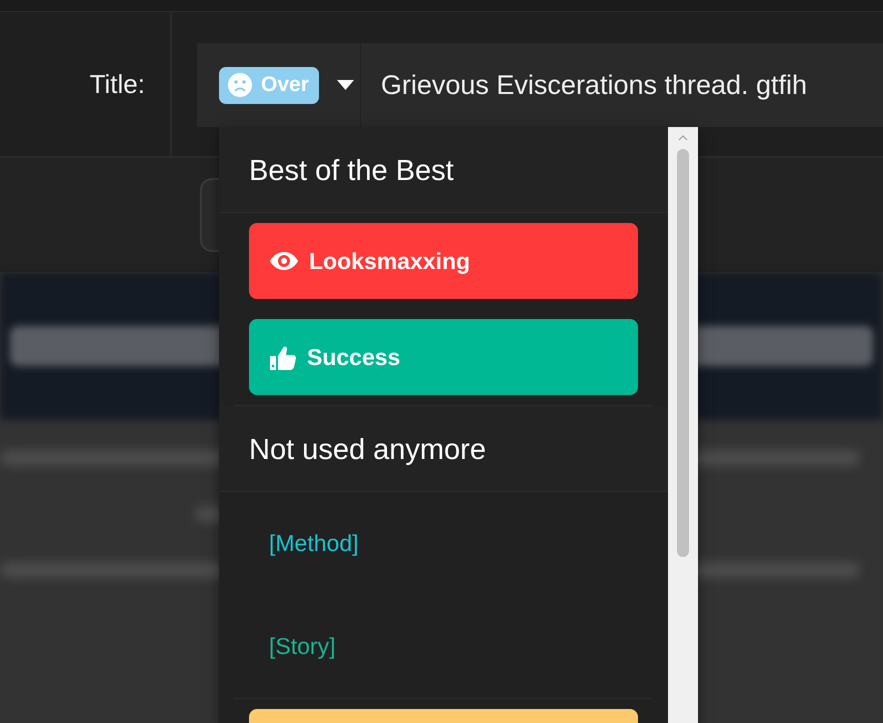 The image size is (883, 723). What do you see at coordinates (683, 138) in the screenshot?
I see `scroll-up-icon` at bounding box center [683, 138].